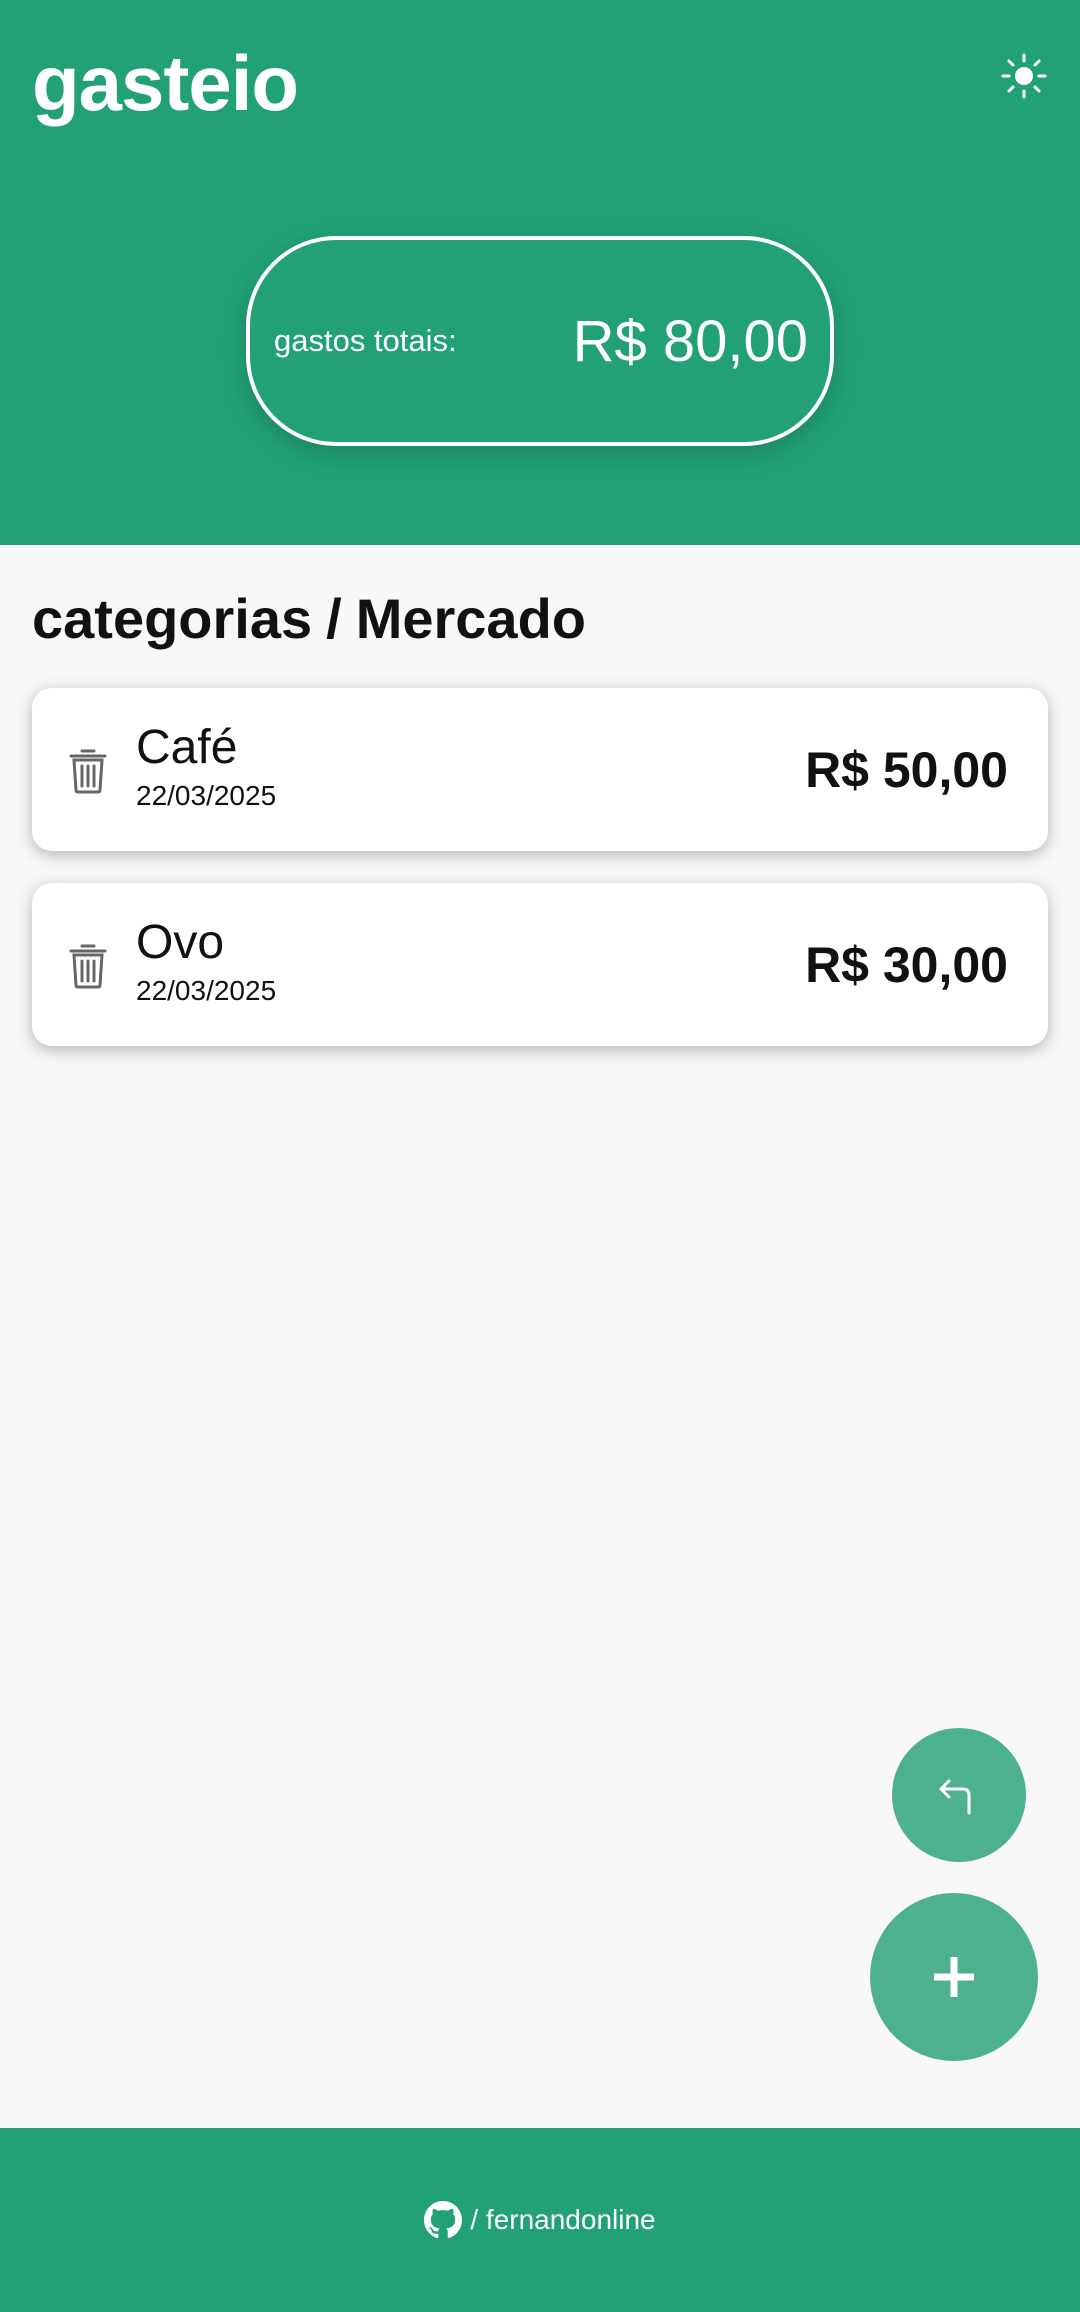 The image size is (1080, 2312). I want to click on footer: / fernandonline, so click(540, 2220).